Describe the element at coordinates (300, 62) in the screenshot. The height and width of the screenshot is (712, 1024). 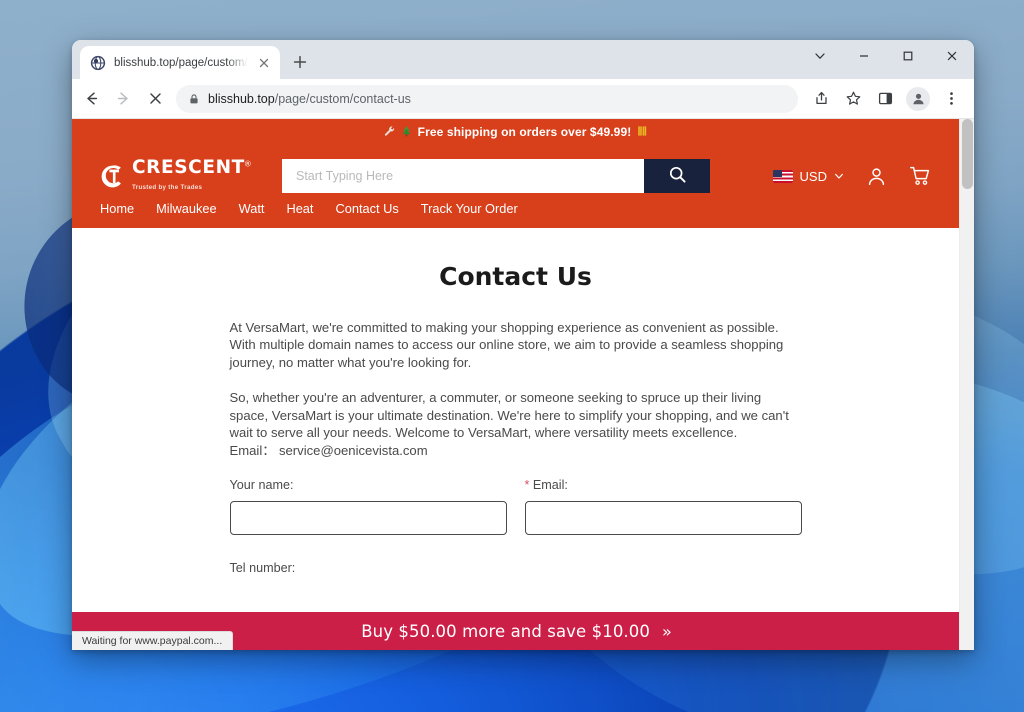
I see `new-tab-button` at that location.